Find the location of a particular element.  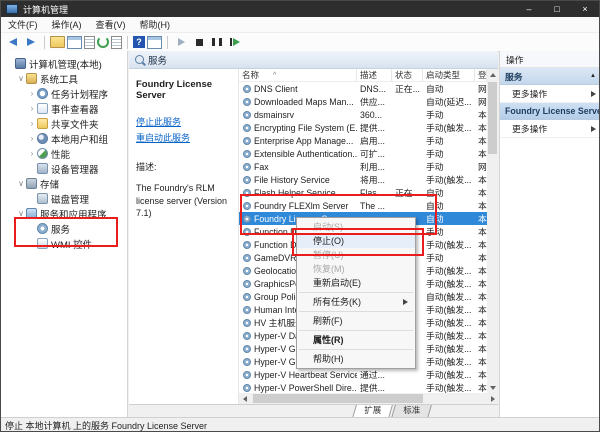

refresh-icon is located at coordinates (103, 42).